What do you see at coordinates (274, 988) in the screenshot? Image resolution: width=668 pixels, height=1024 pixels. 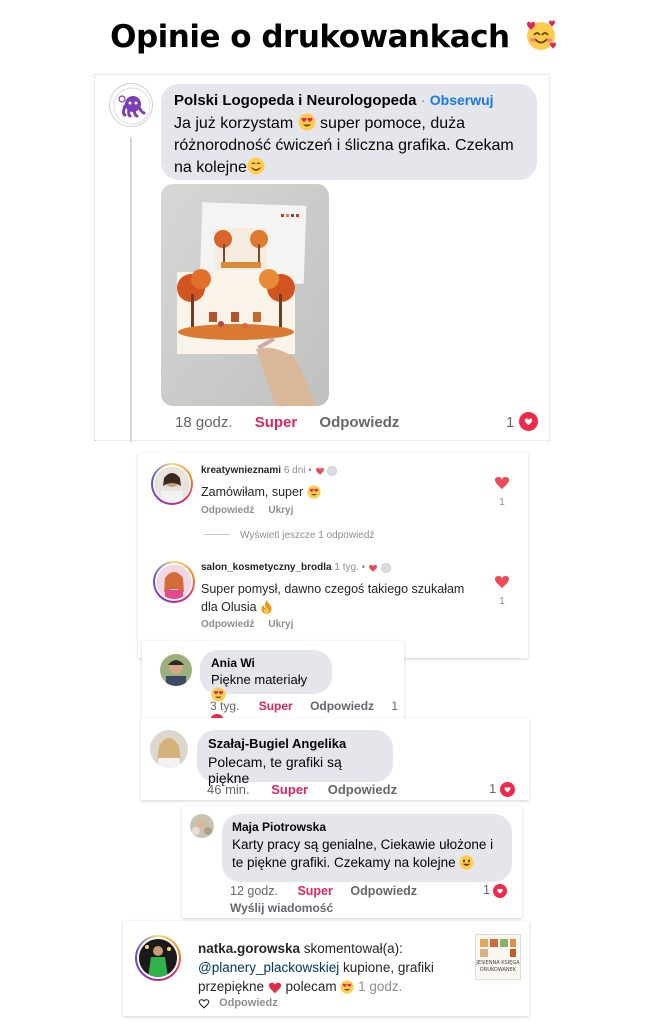 I see `red-heart-emoji-icon` at bounding box center [274, 988].